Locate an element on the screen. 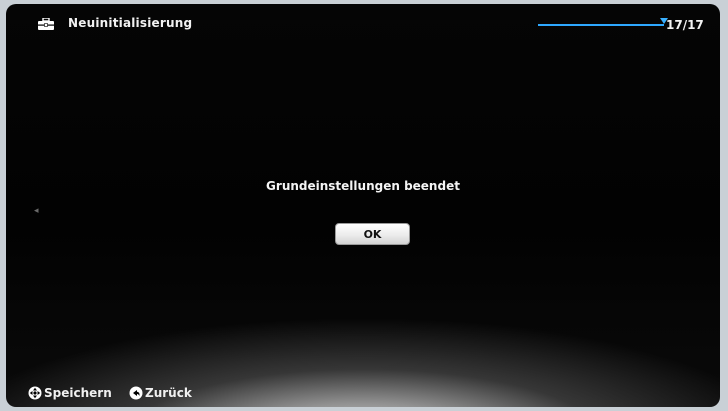 The height and width of the screenshot is (411, 728). ok-button: OK is located at coordinates (372, 234).